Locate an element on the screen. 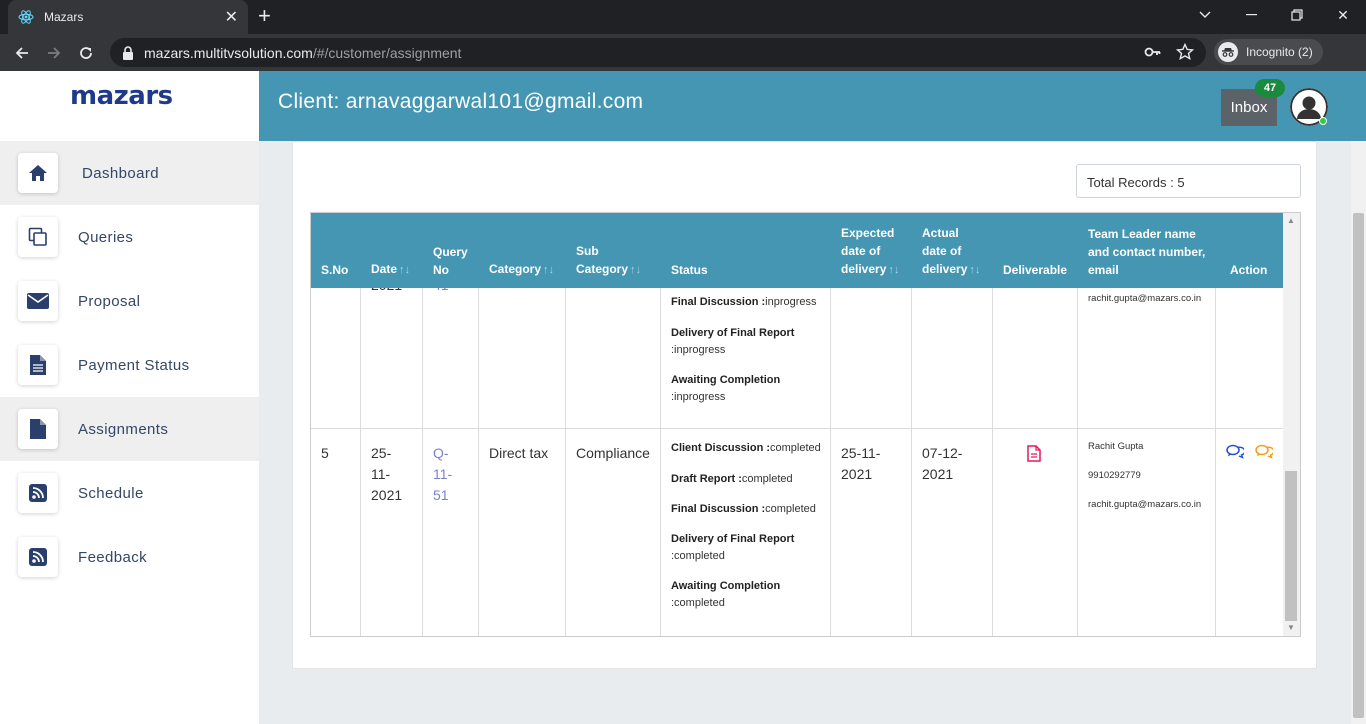 This screenshot has height=724, width=1366. bookmark-star-icon is located at coordinates (1185, 54).